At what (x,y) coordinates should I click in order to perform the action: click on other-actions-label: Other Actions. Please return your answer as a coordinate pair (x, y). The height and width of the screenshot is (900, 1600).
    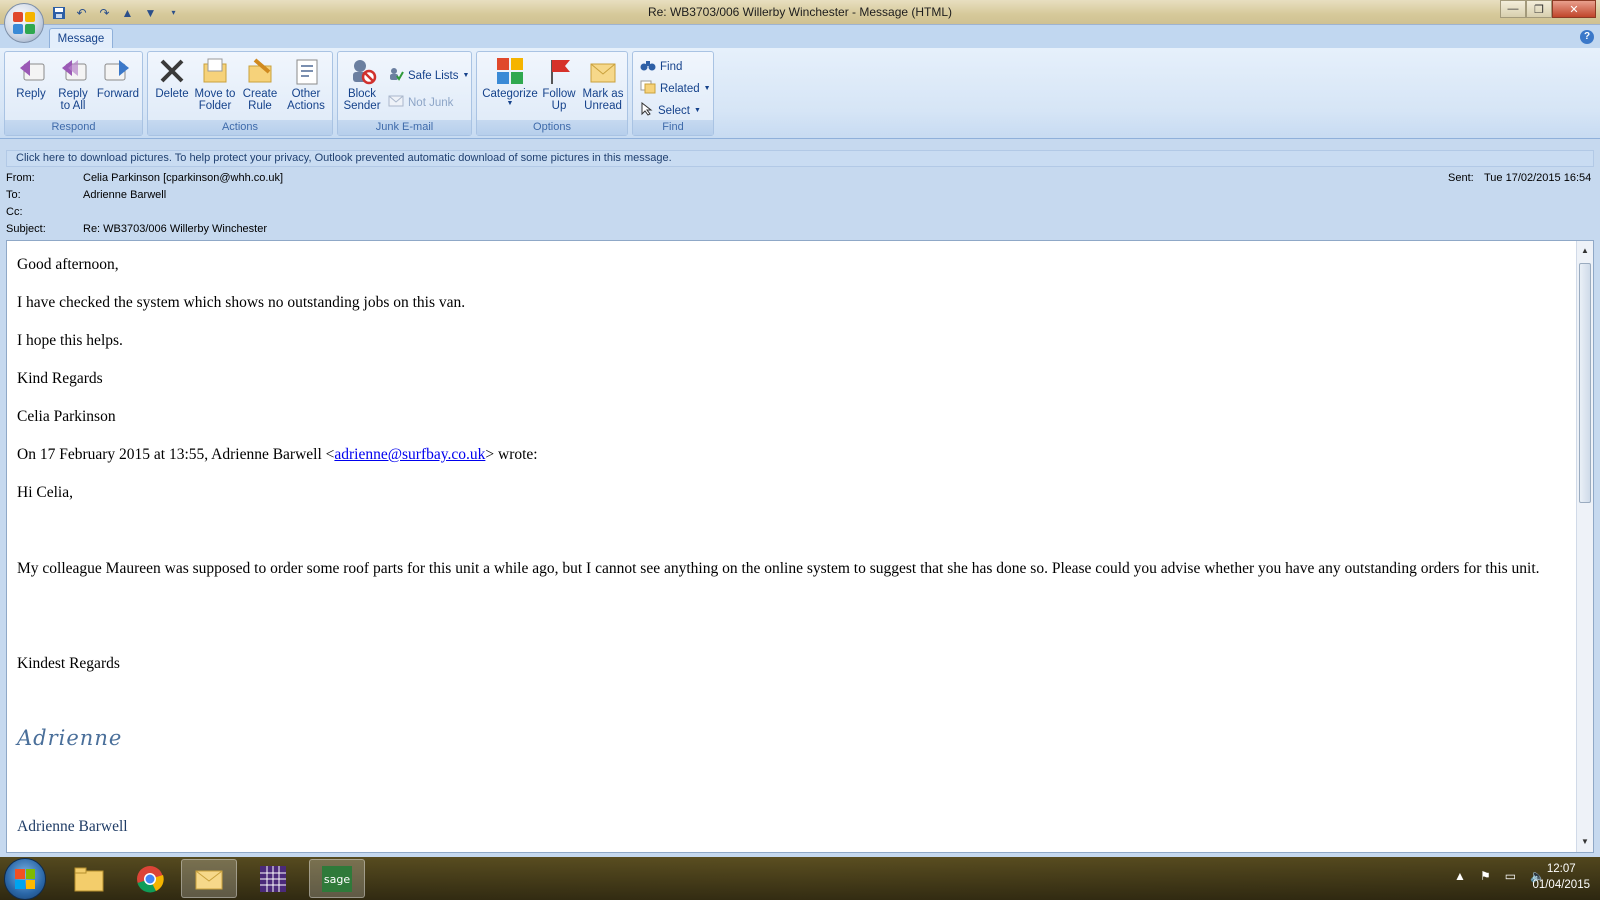
    Looking at the image, I should click on (306, 100).